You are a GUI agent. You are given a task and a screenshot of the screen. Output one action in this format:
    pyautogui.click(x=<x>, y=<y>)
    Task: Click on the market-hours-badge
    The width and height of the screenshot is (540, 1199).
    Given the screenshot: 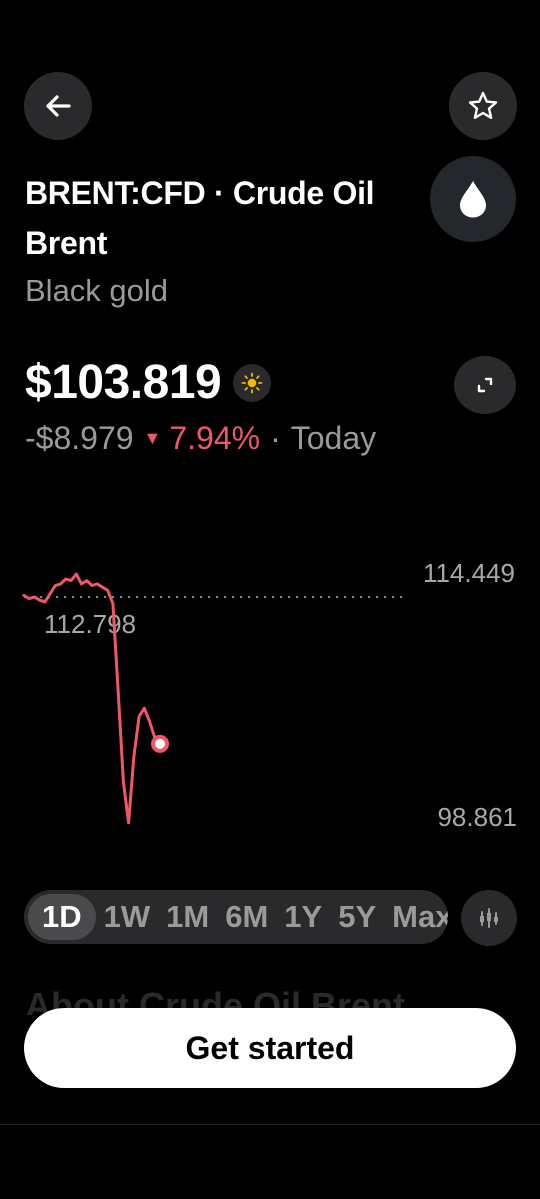 What is the action you would take?
    pyautogui.click(x=252, y=382)
    